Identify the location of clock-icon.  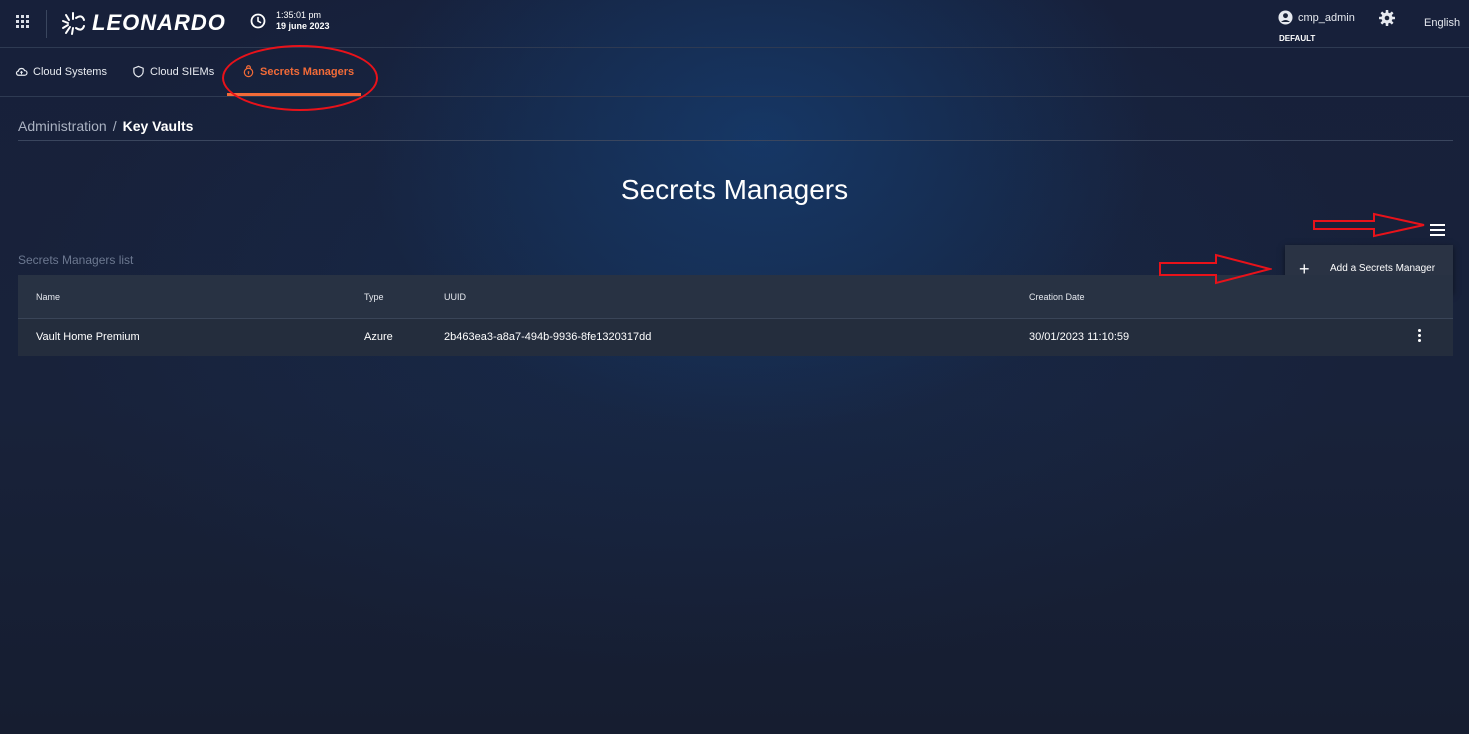
(258, 21).